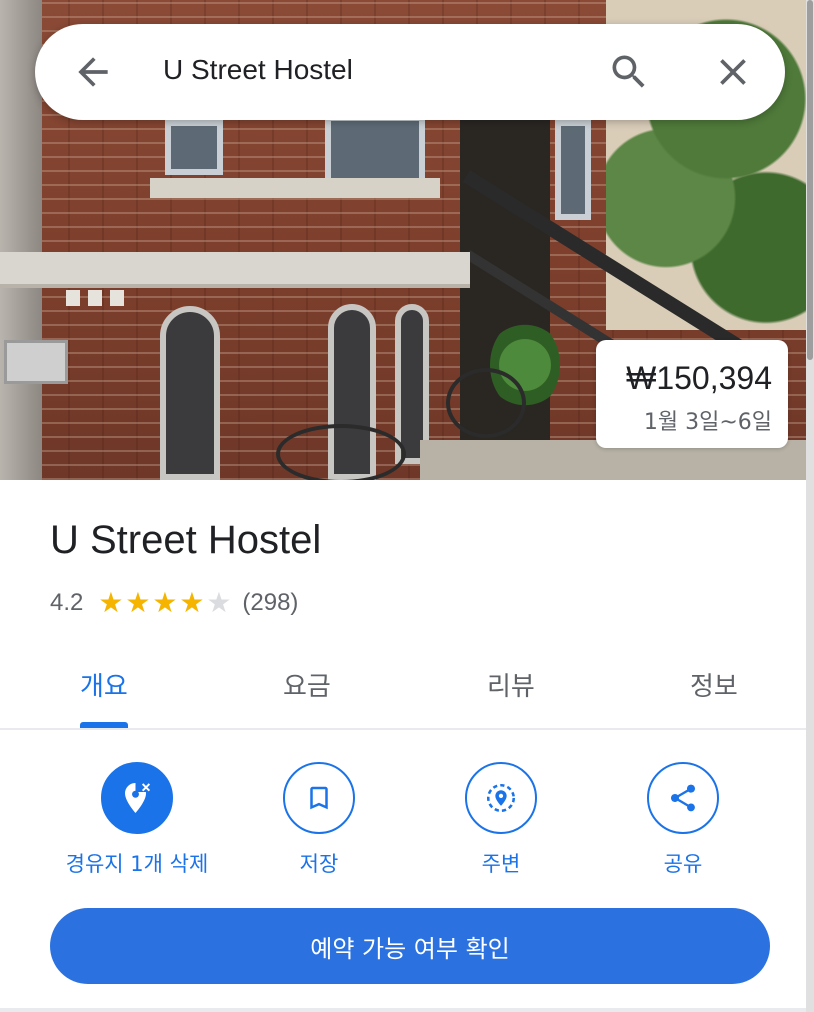 Image resolution: width=814 pixels, height=1012 pixels. I want to click on nearby-icon, so click(501, 798).